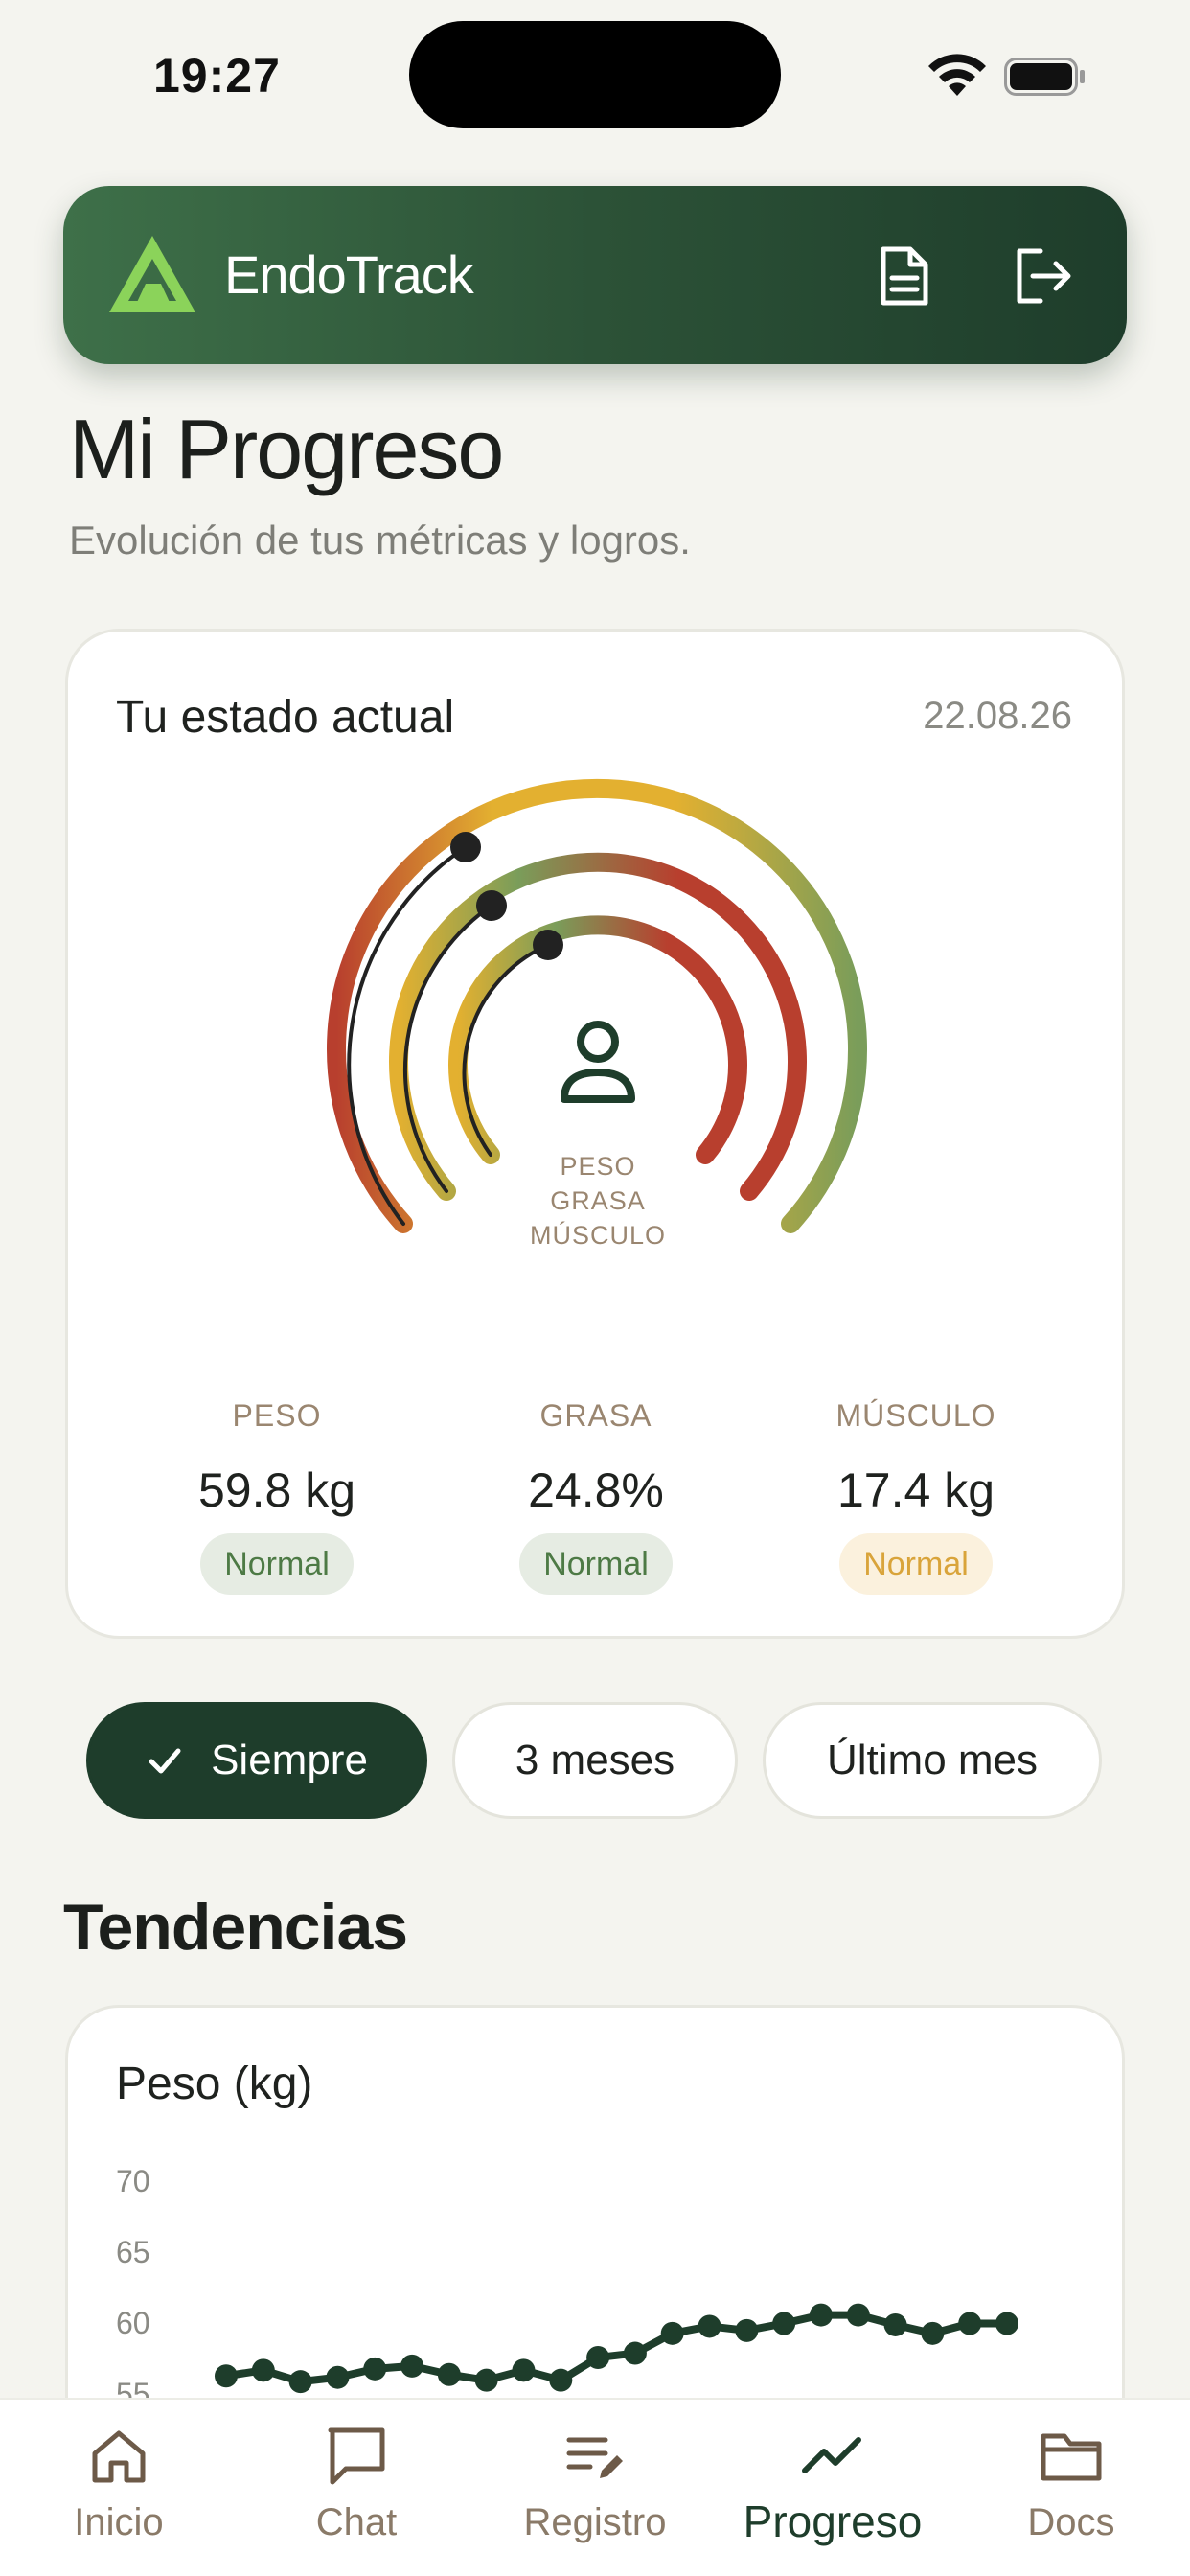 This screenshot has height=2576, width=1190. Describe the element at coordinates (133, 2252) in the screenshot. I see `y-tick-label: 65` at that location.